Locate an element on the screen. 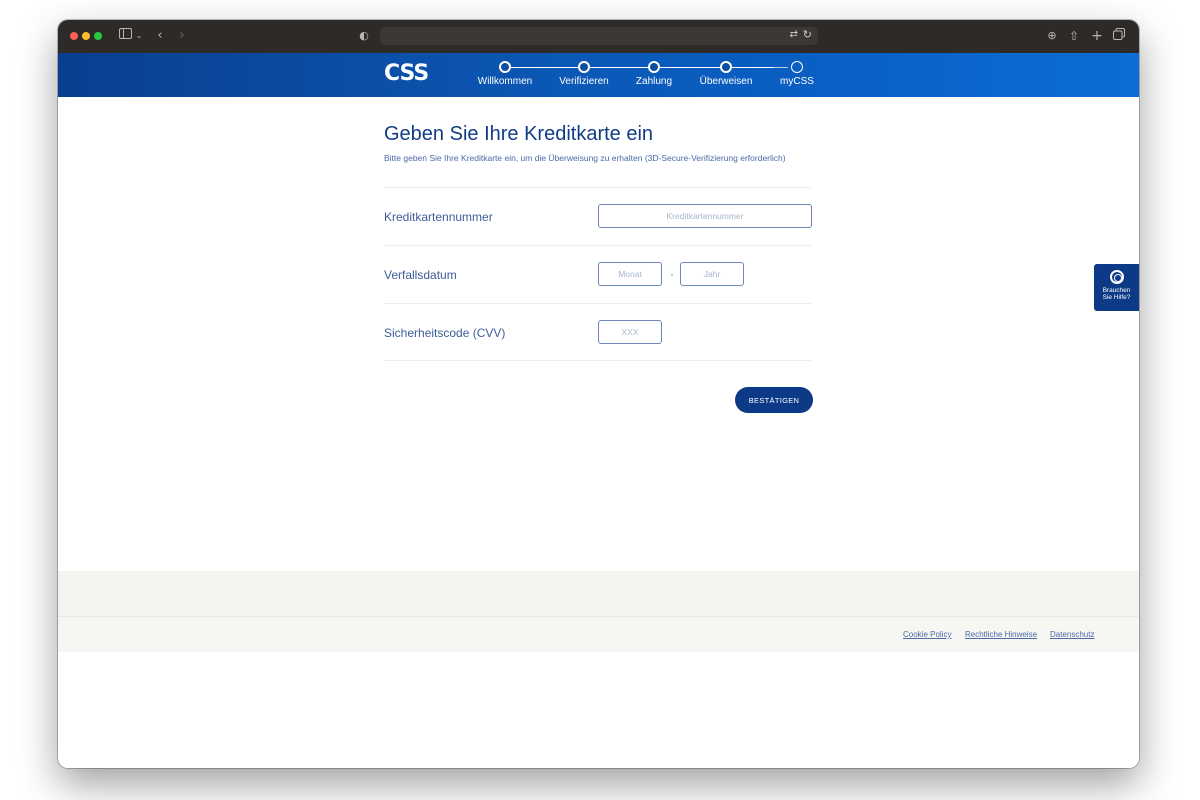  help-label-line1: Brauchen is located at coordinates (1116, 290).